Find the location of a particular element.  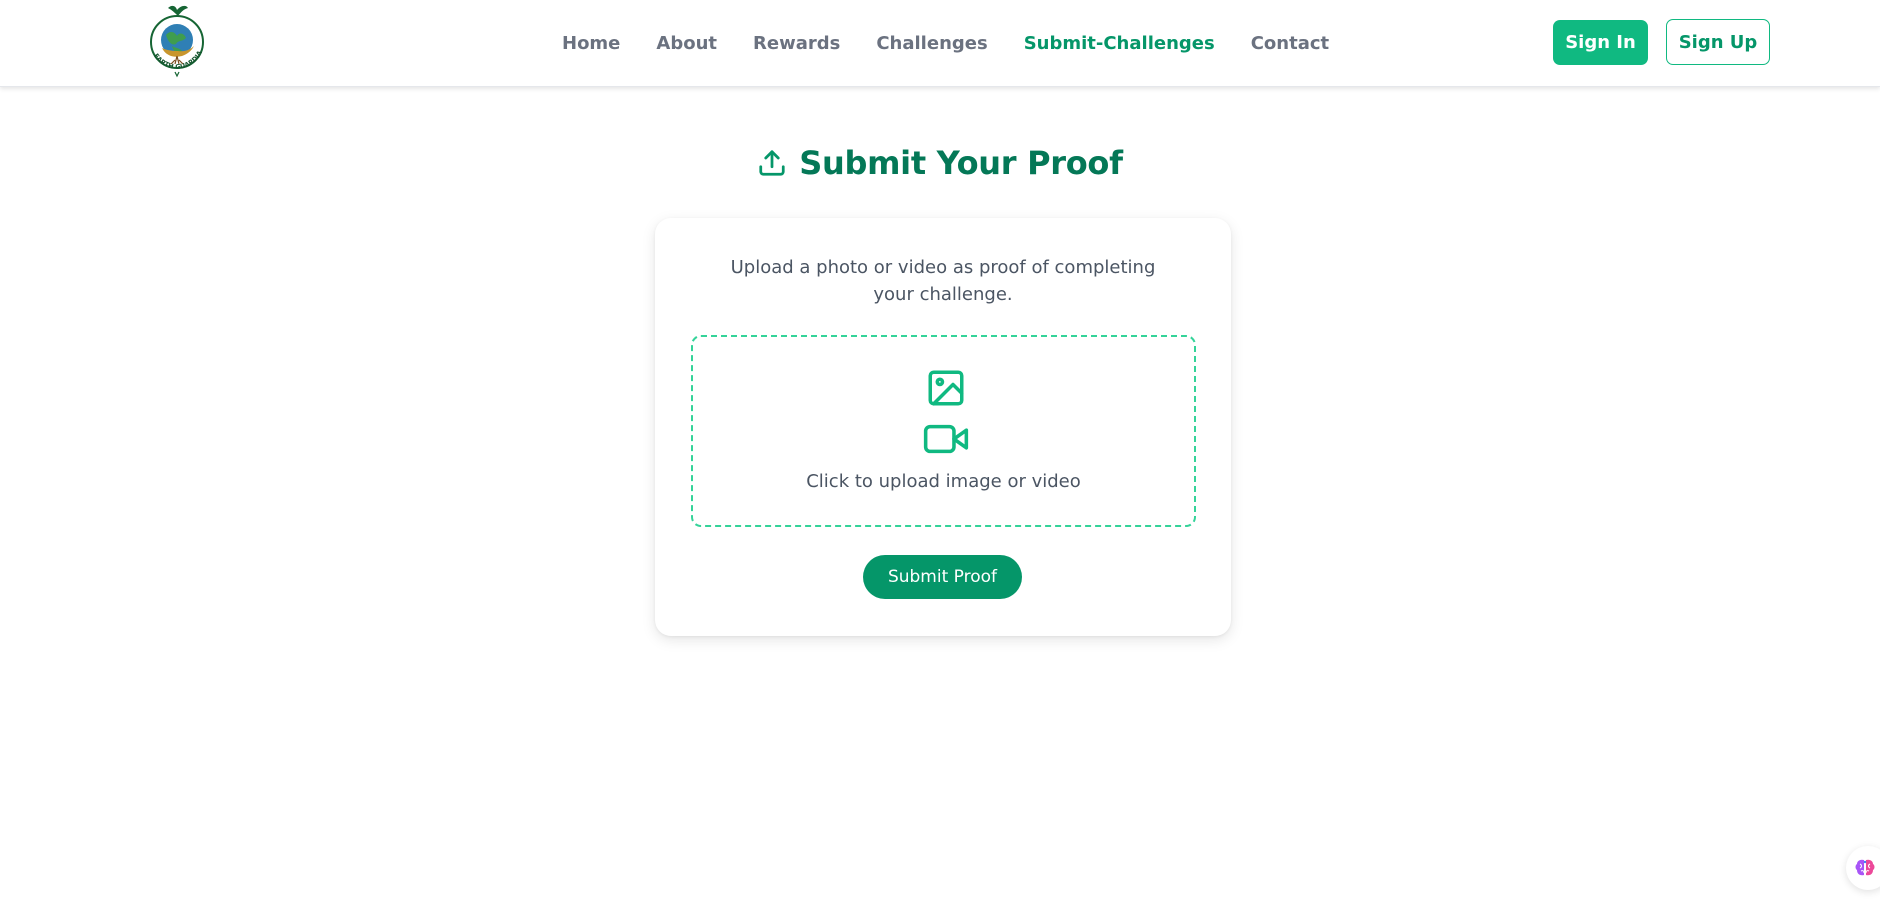

page-title: Submit Your Proof is located at coordinates (961, 163).